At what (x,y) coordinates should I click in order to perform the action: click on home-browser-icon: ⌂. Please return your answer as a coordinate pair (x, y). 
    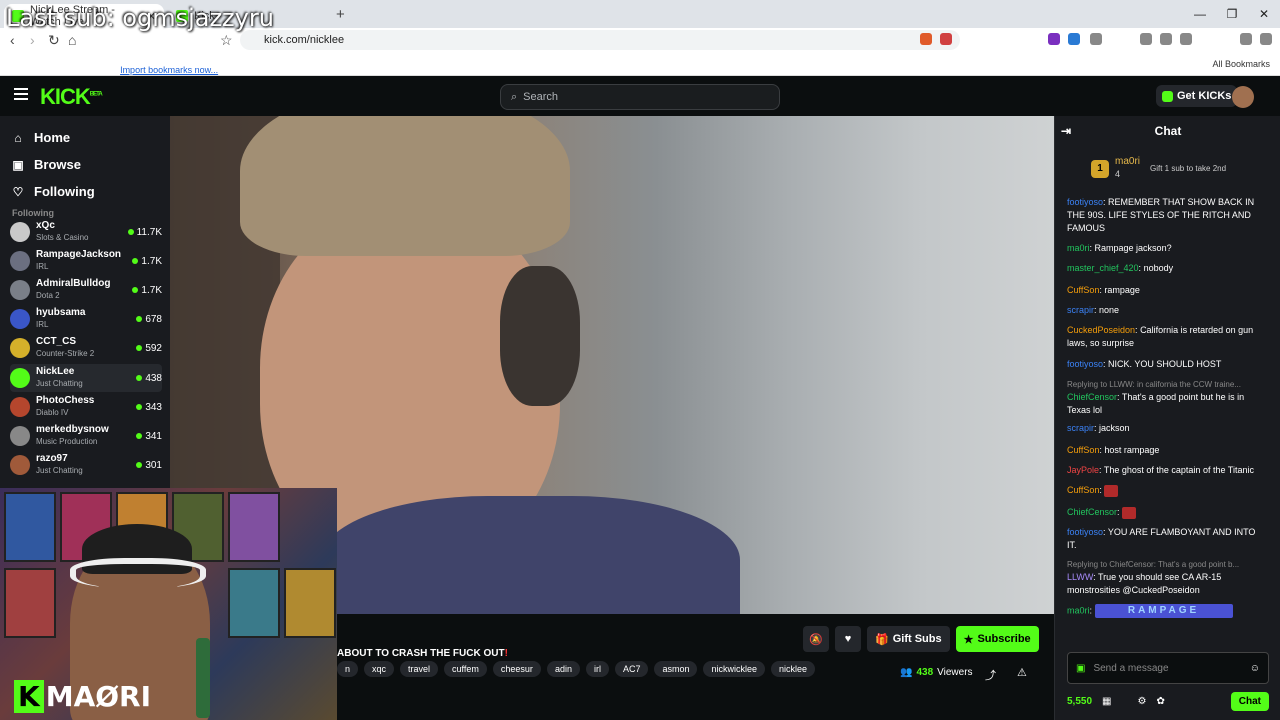
    Looking at the image, I should click on (72, 40).